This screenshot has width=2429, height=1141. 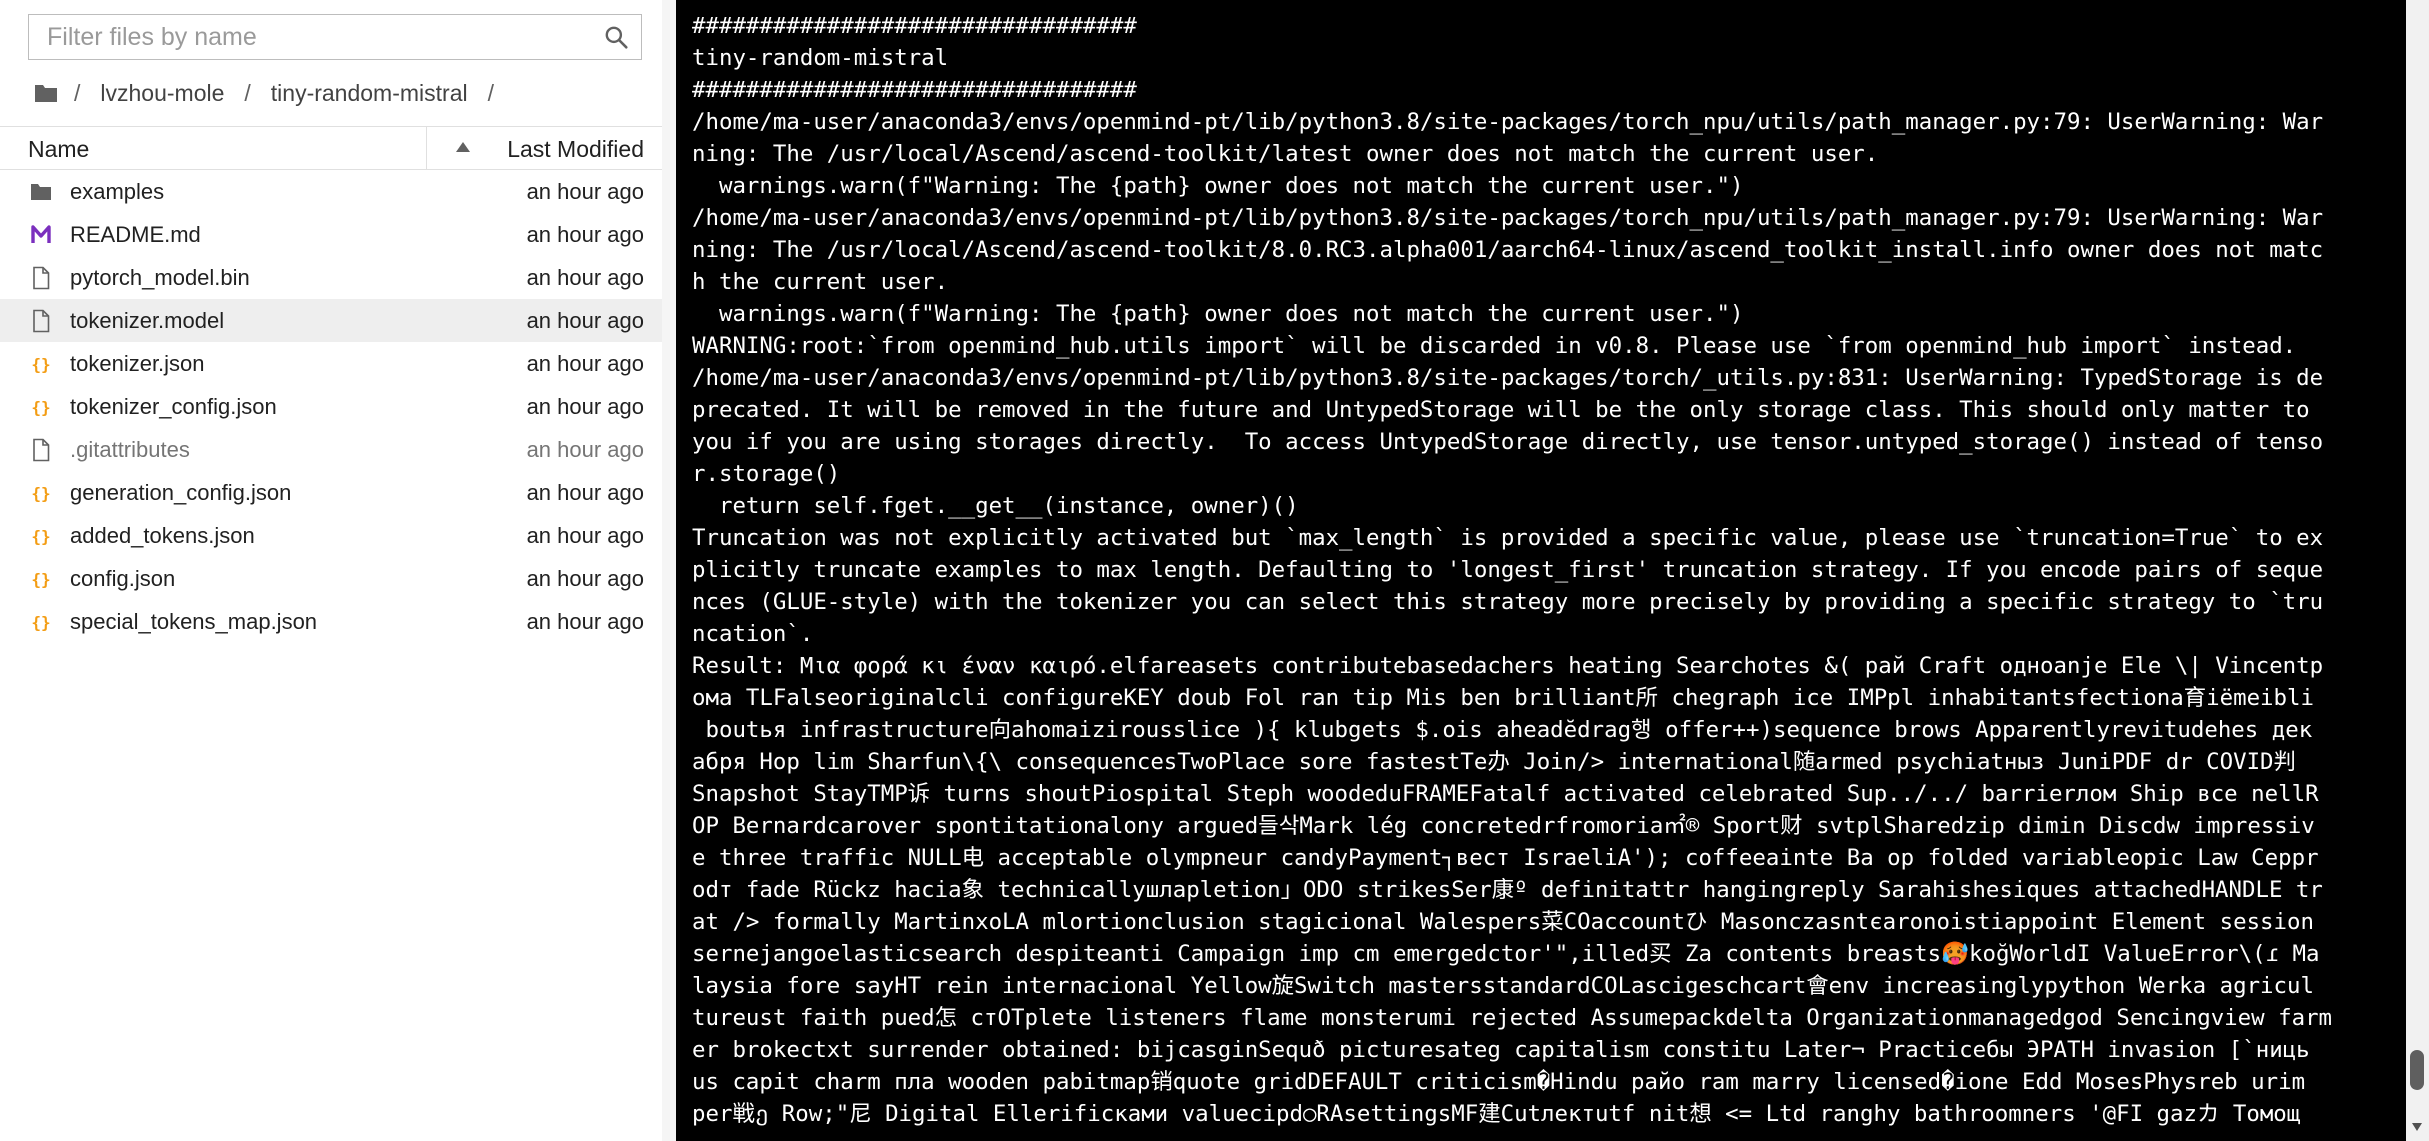 I want to click on breadcrumb: / lvzhou-mole / tiny-random-mistral /, so click(x=269, y=93).